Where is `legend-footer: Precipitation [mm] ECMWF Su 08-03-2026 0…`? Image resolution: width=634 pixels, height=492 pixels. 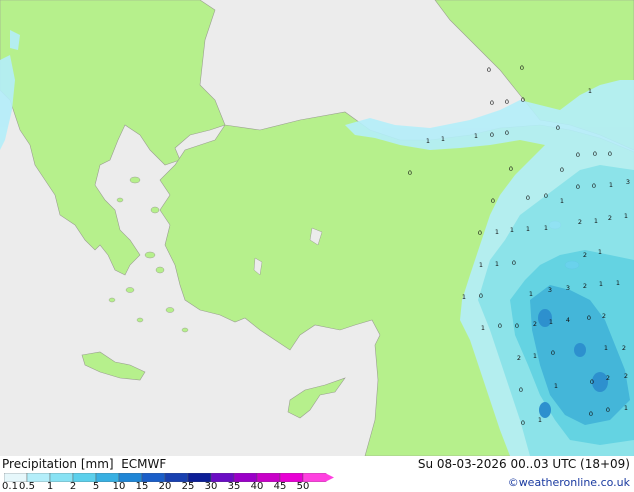 legend-footer: Precipitation [mm] ECMWF Su 08-03-2026 0… is located at coordinates (317, 474).